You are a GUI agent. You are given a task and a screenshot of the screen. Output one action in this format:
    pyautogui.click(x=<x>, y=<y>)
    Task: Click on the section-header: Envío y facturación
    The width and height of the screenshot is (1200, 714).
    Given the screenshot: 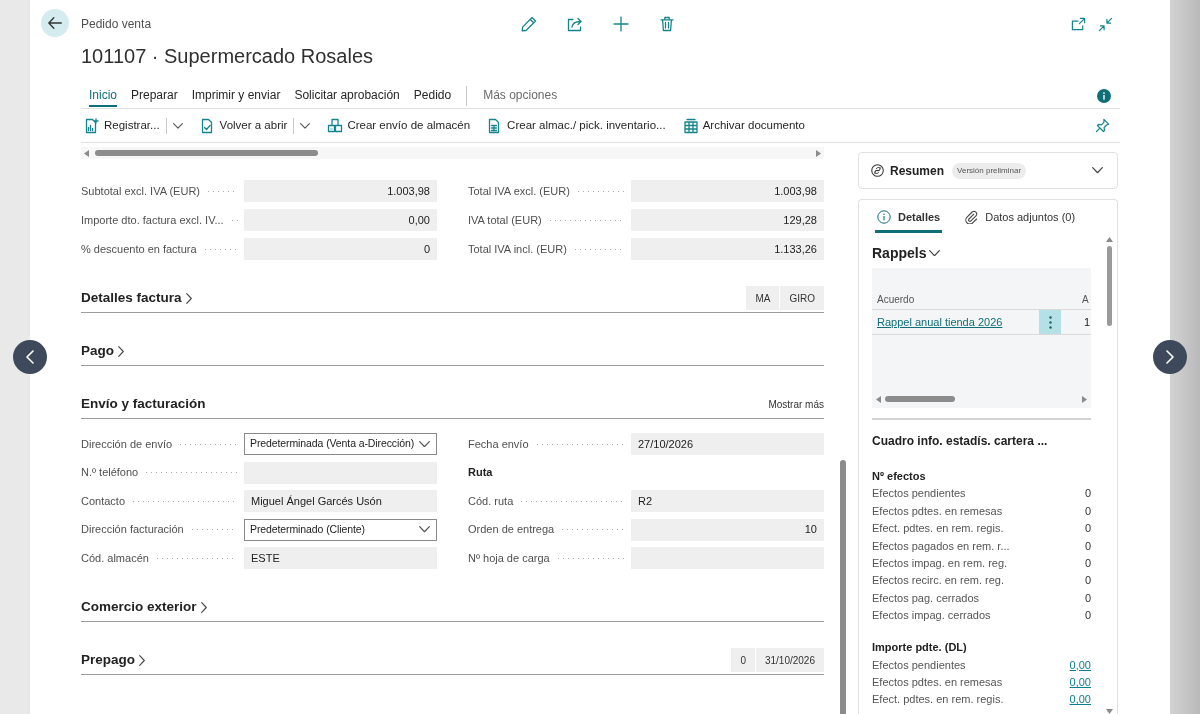 What is the action you would take?
    pyautogui.click(x=143, y=404)
    